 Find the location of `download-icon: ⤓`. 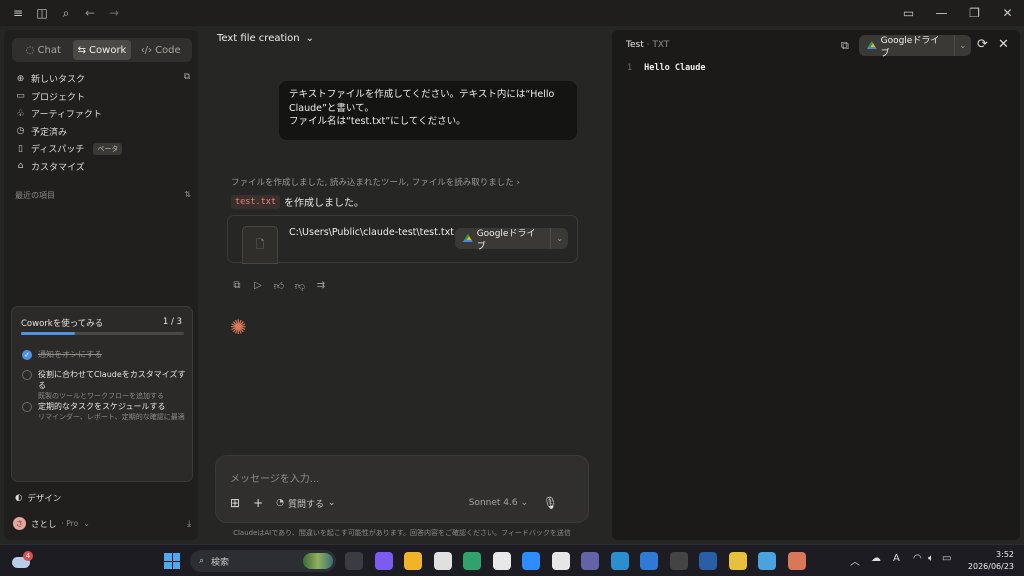

download-icon: ⤓ is located at coordinates (189, 524).